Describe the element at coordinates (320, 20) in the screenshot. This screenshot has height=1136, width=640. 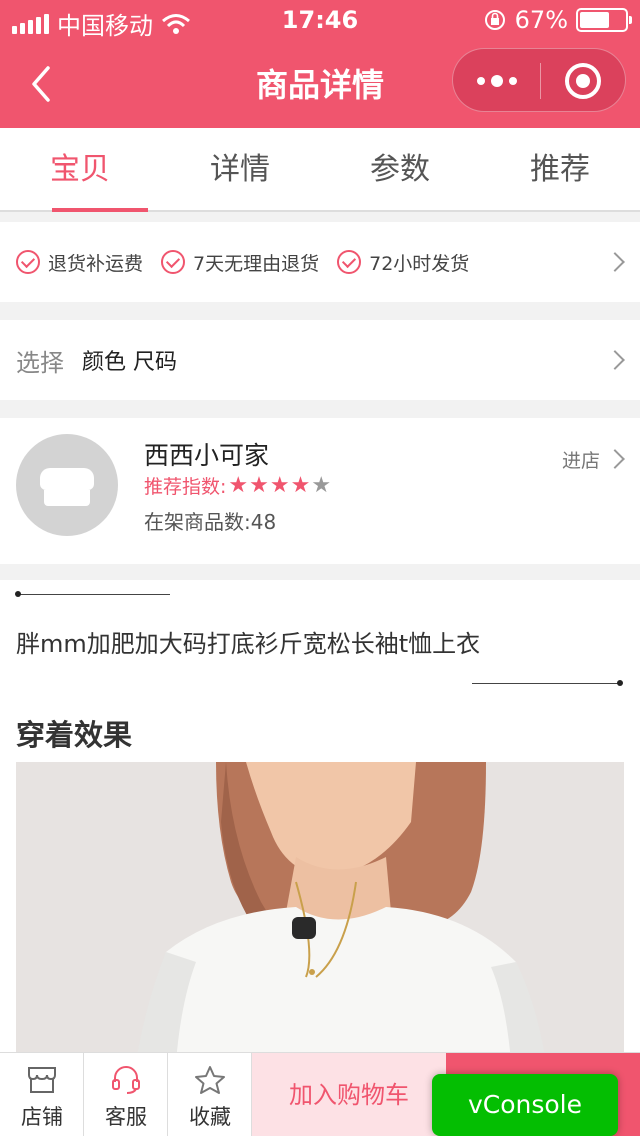
I see `status-bar: 中国移动 17:46 67%` at that location.